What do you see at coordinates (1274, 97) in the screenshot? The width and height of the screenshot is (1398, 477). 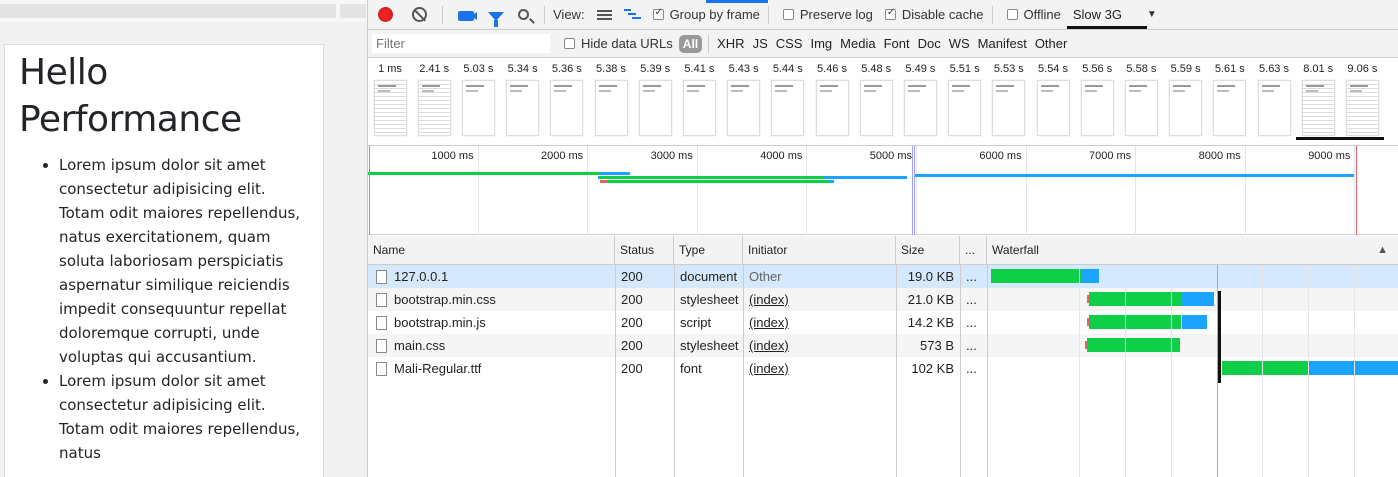 I see `filmstrip-frame: 5.63 s` at bounding box center [1274, 97].